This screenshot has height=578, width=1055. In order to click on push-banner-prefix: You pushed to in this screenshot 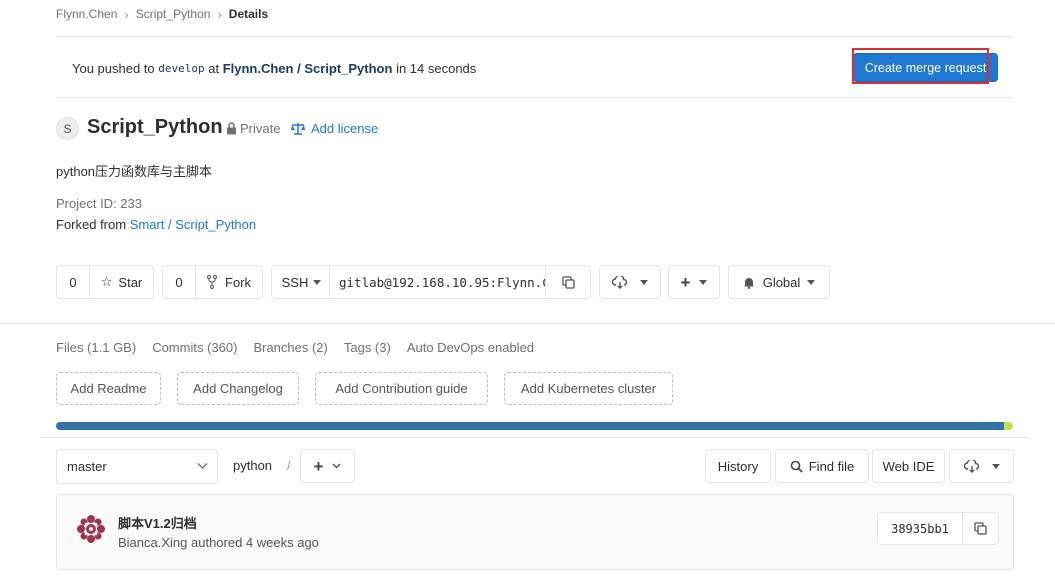, I will do `click(115, 68)`.